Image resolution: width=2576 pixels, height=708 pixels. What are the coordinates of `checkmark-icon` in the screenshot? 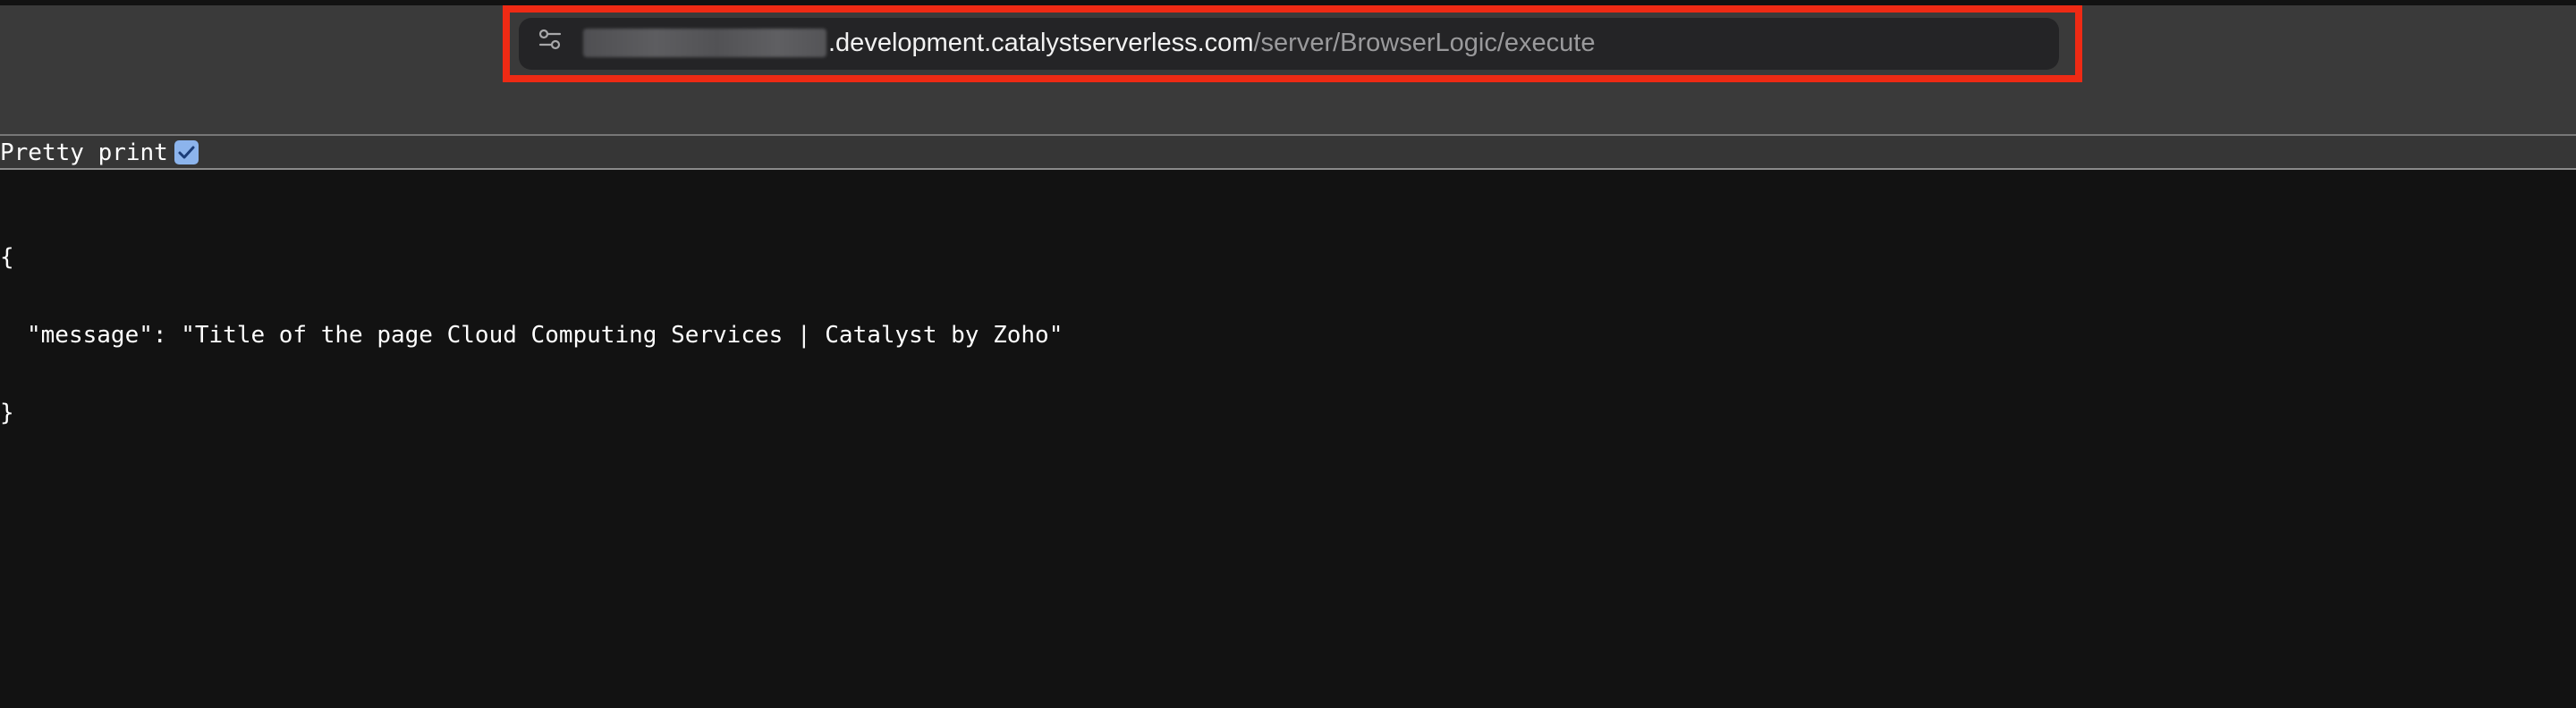 It's located at (186, 152).